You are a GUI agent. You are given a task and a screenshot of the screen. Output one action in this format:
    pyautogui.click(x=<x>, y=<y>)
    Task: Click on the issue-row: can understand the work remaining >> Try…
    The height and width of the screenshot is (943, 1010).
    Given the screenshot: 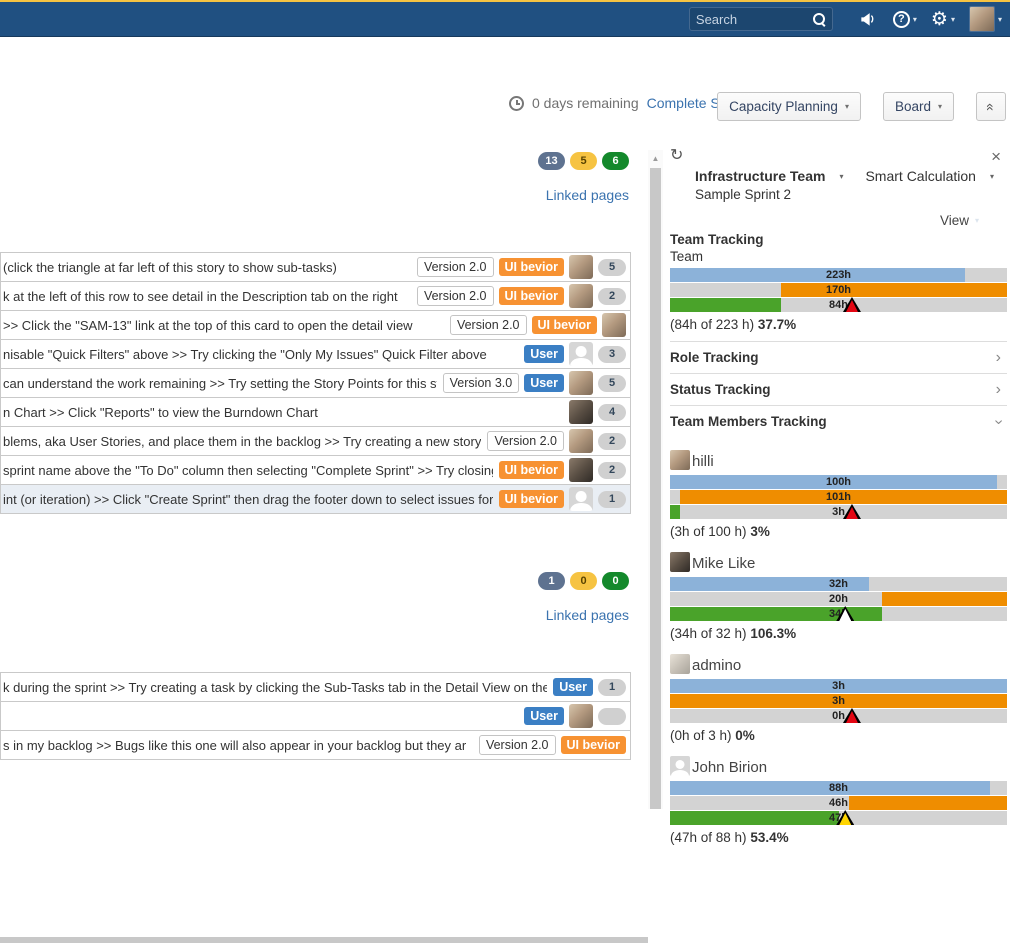 What is the action you would take?
    pyautogui.click(x=315, y=383)
    